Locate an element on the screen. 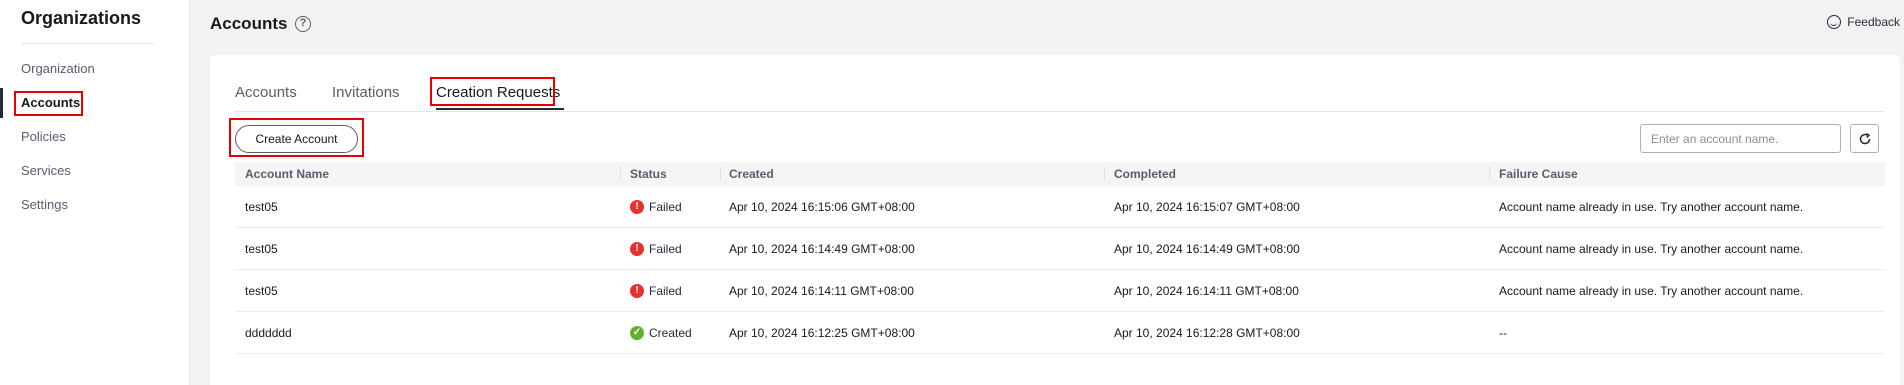 The height and width of the screenshot is (385, 1904). cell-failure-cause: -- is located at coordinates (1503, 333).